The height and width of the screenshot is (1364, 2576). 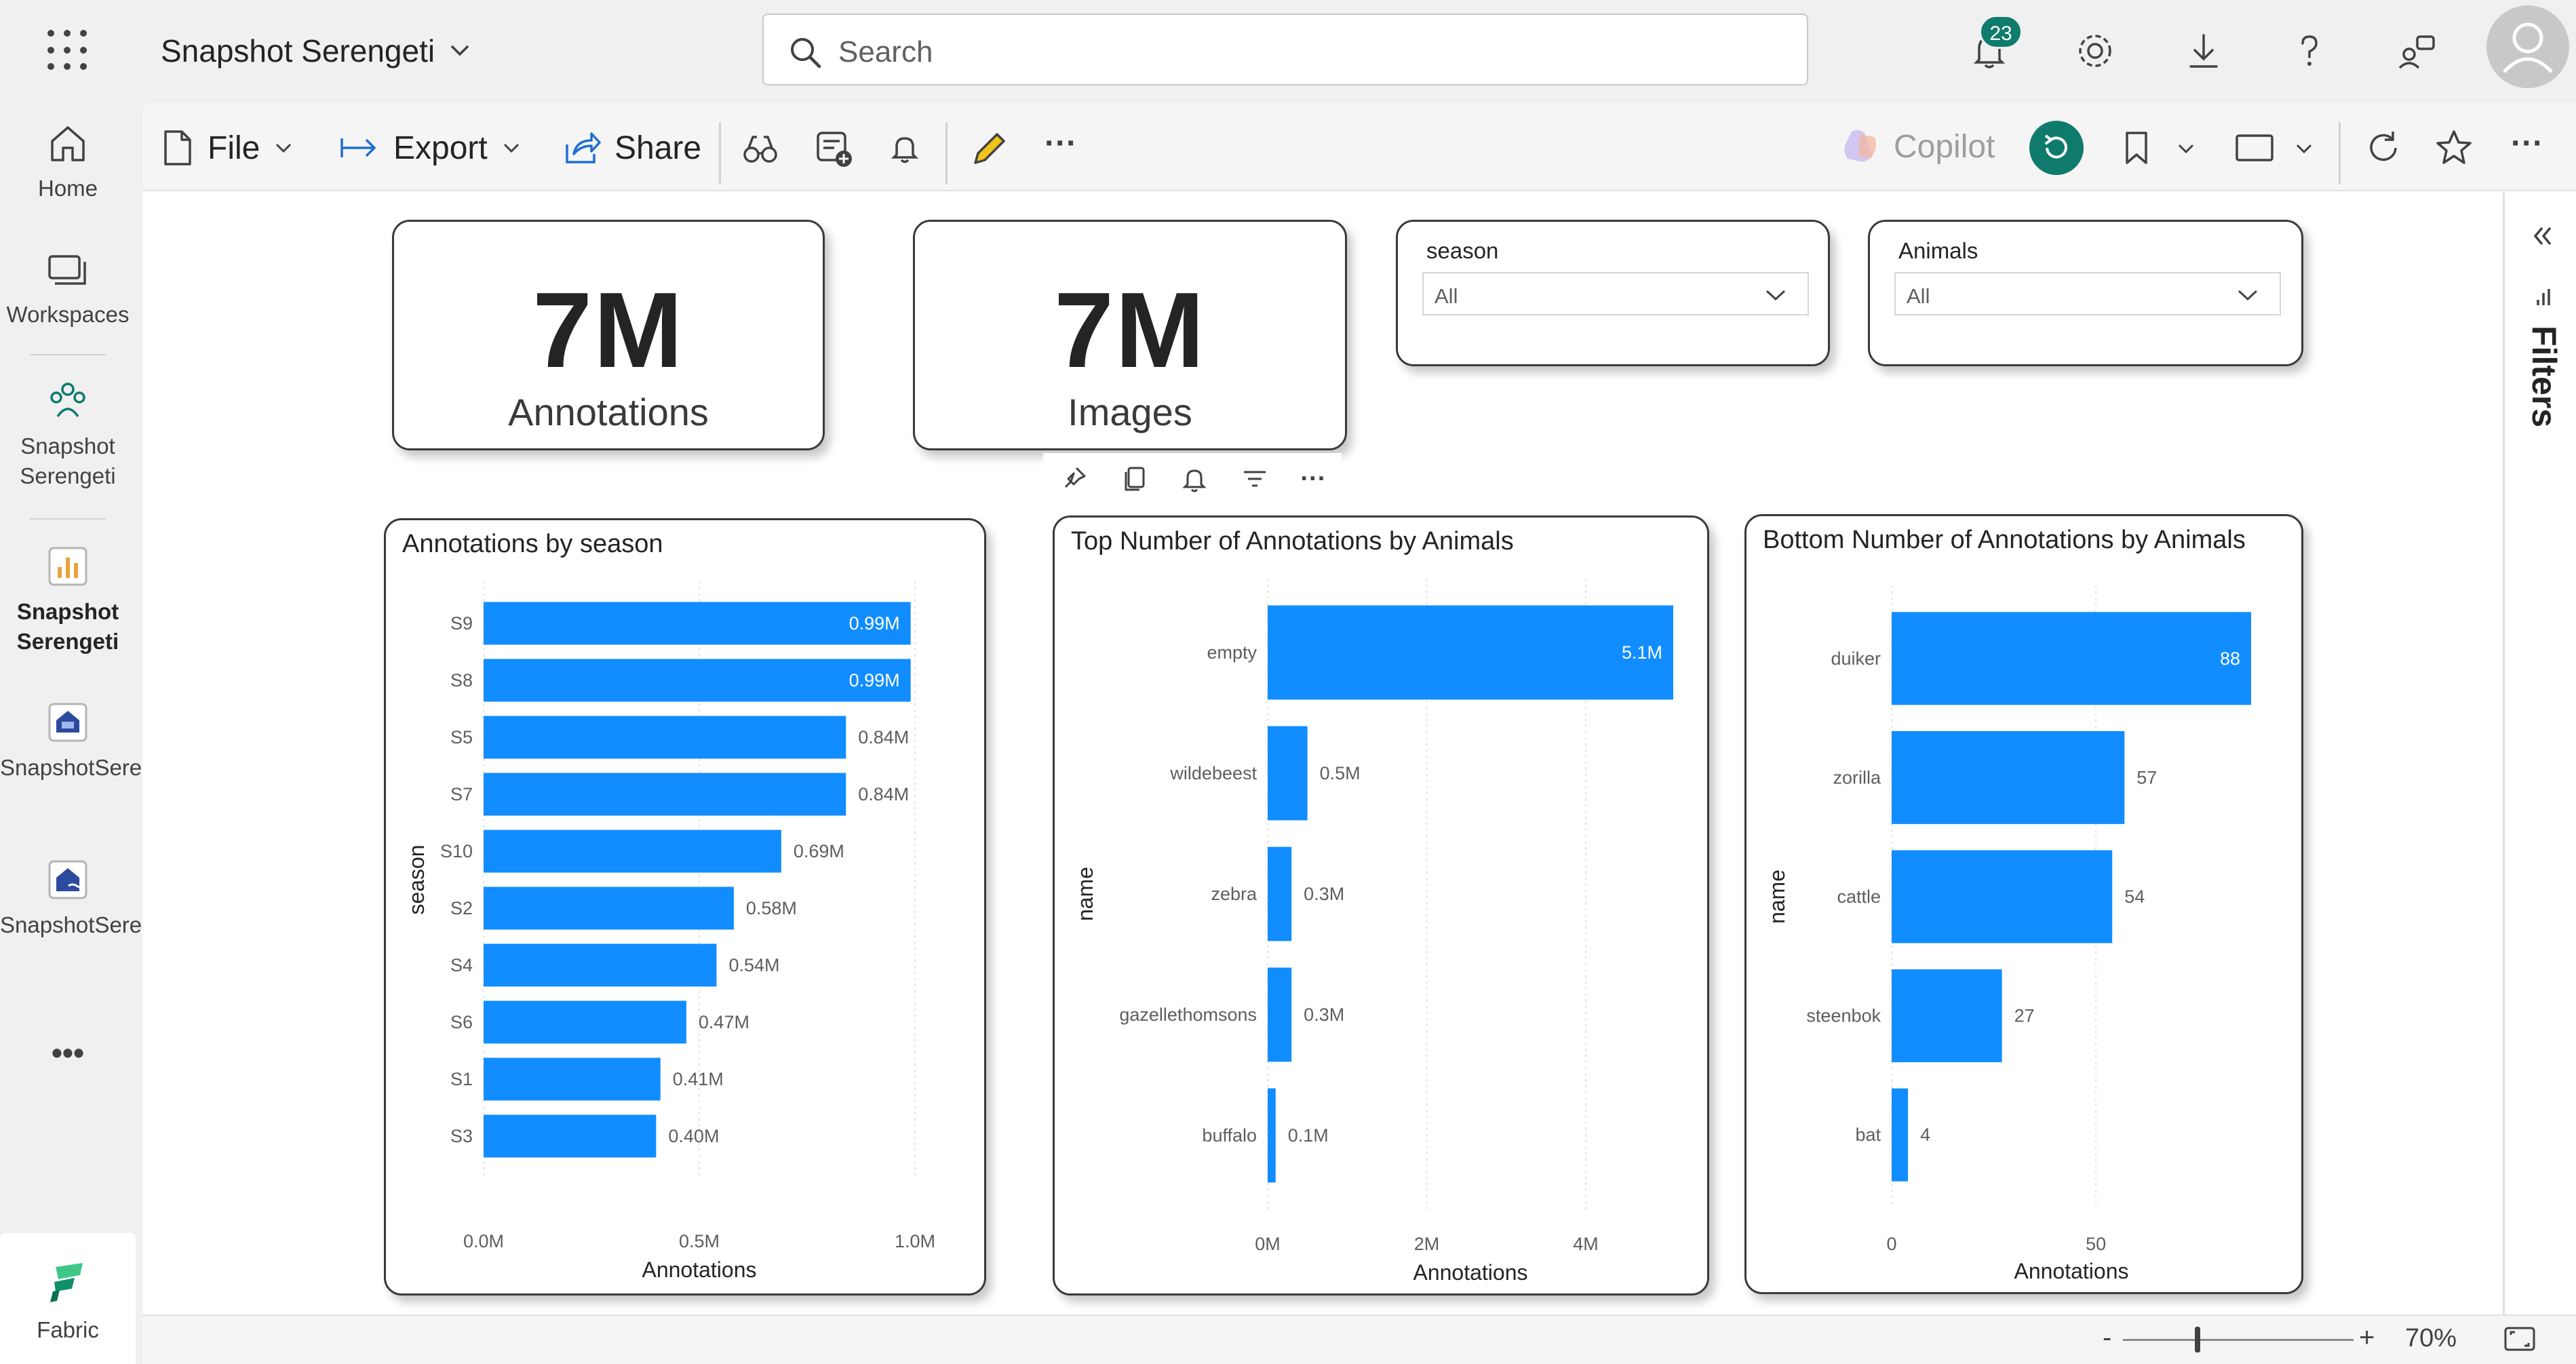 I want to click on kpi-card-images: 7M Images, so click(x=1130, y=335).